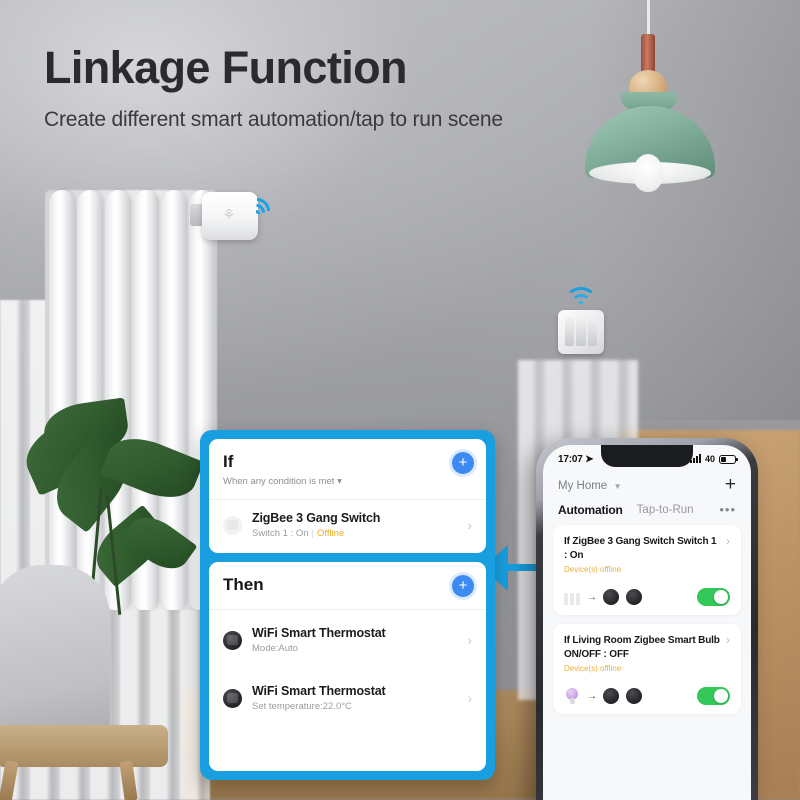 This screenshot has width=800, height=800. What do you see at coordinates (589, 459) in the screenshot?
I see `location-arrow-icon: ➤` at bounding box center [589, 459].